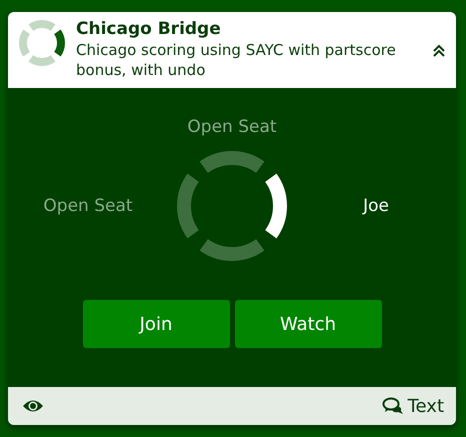  Describe the element at coordinates (439, 51) in the screenshot. I see `collapse-icon` at that location.